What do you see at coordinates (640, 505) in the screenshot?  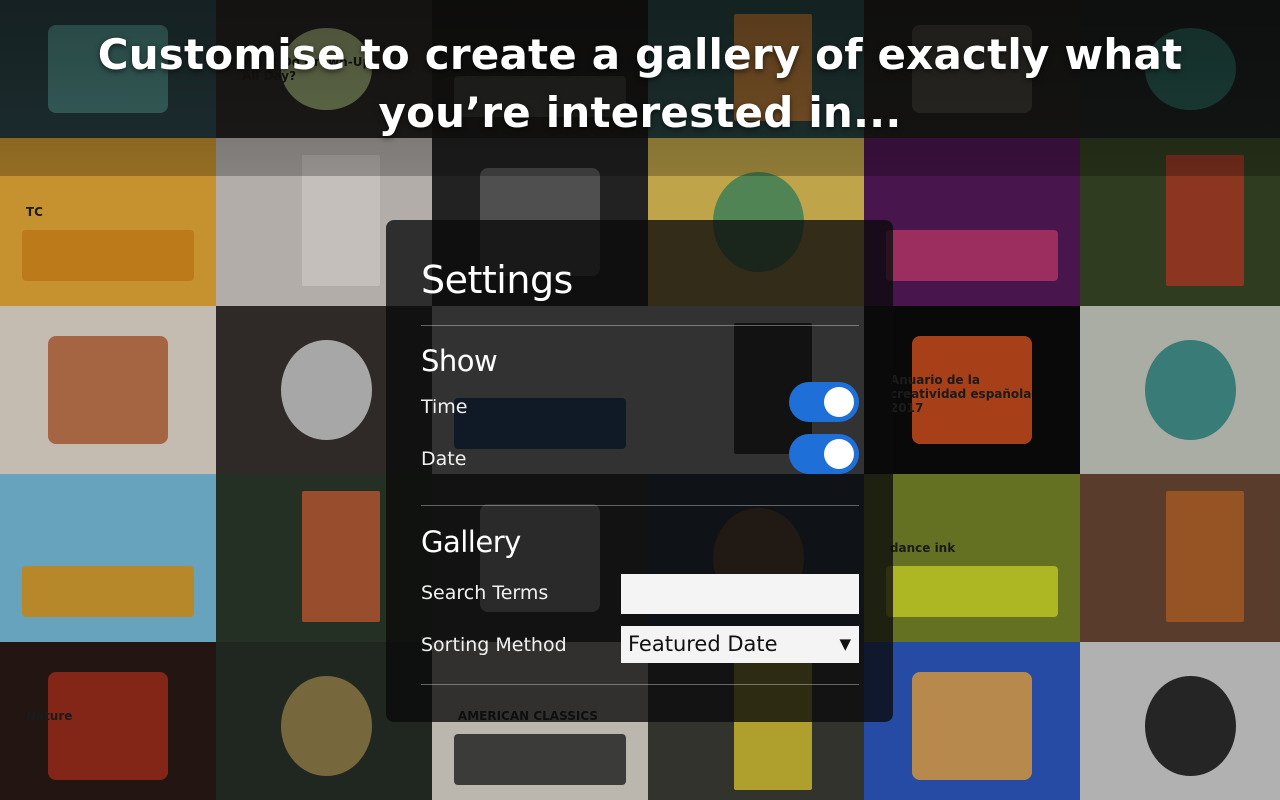 I see `settings-divider-middle` at bounding box center [640, 505].